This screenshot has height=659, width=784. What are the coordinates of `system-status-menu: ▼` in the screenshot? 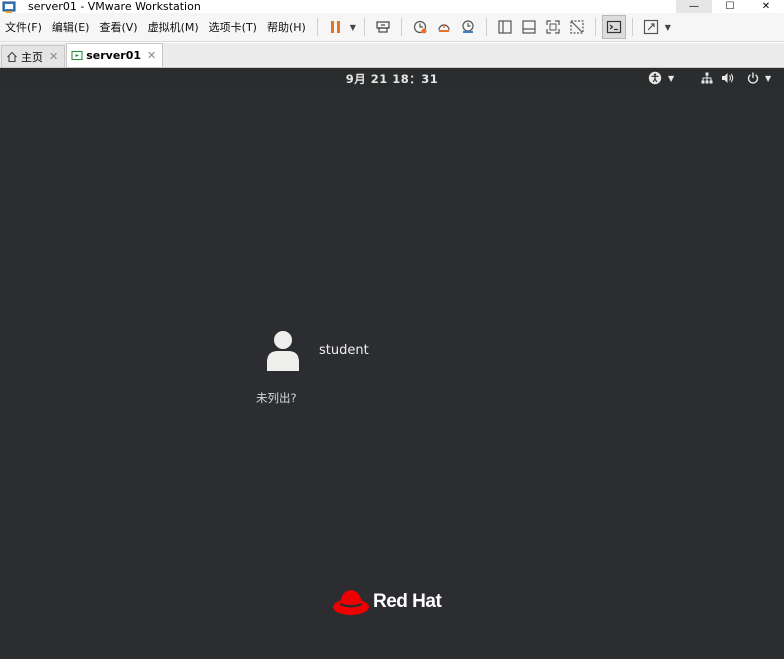 It's located at (736, 78).